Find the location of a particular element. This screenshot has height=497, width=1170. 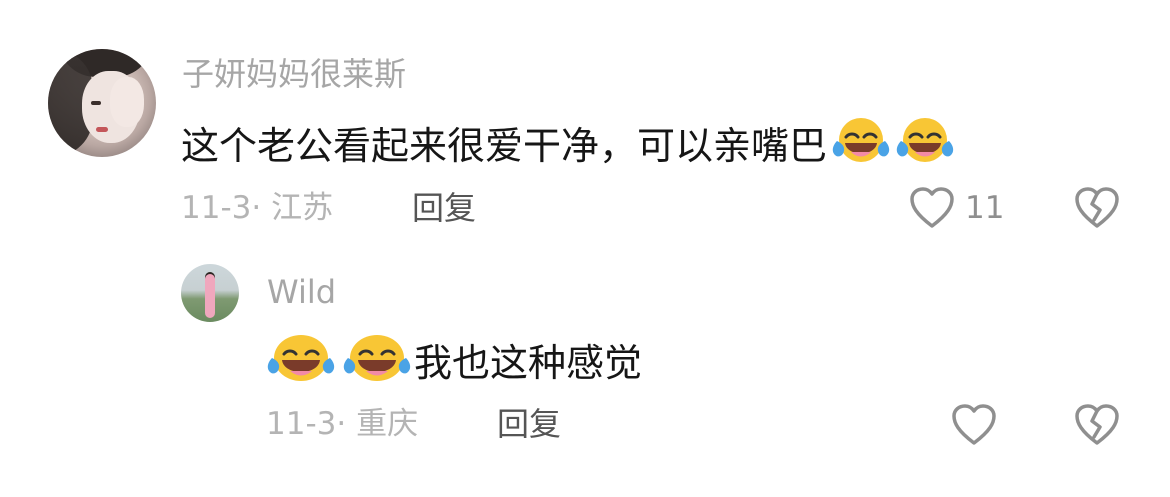

comment-content: 这个老公看起来很爱干净，可以亲嘴巴 is located at coordinates (568, 145).